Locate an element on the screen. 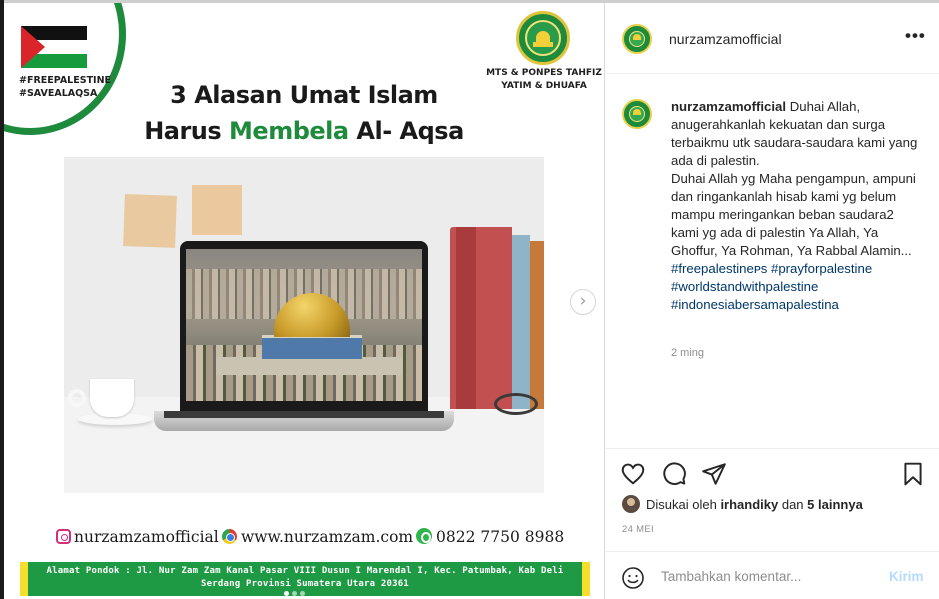  headline-part: Al- Aqsa is located at coordinates (406, 131).